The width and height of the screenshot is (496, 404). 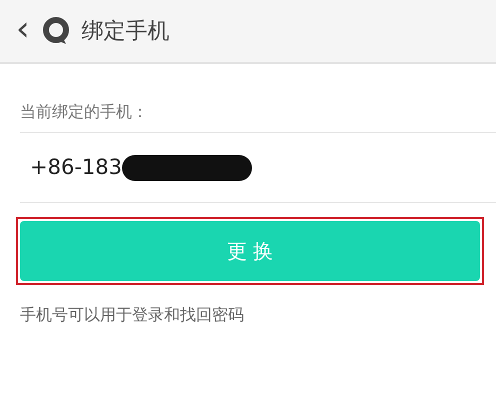 I want to click on logo-icon, so click(x=56, y=31).